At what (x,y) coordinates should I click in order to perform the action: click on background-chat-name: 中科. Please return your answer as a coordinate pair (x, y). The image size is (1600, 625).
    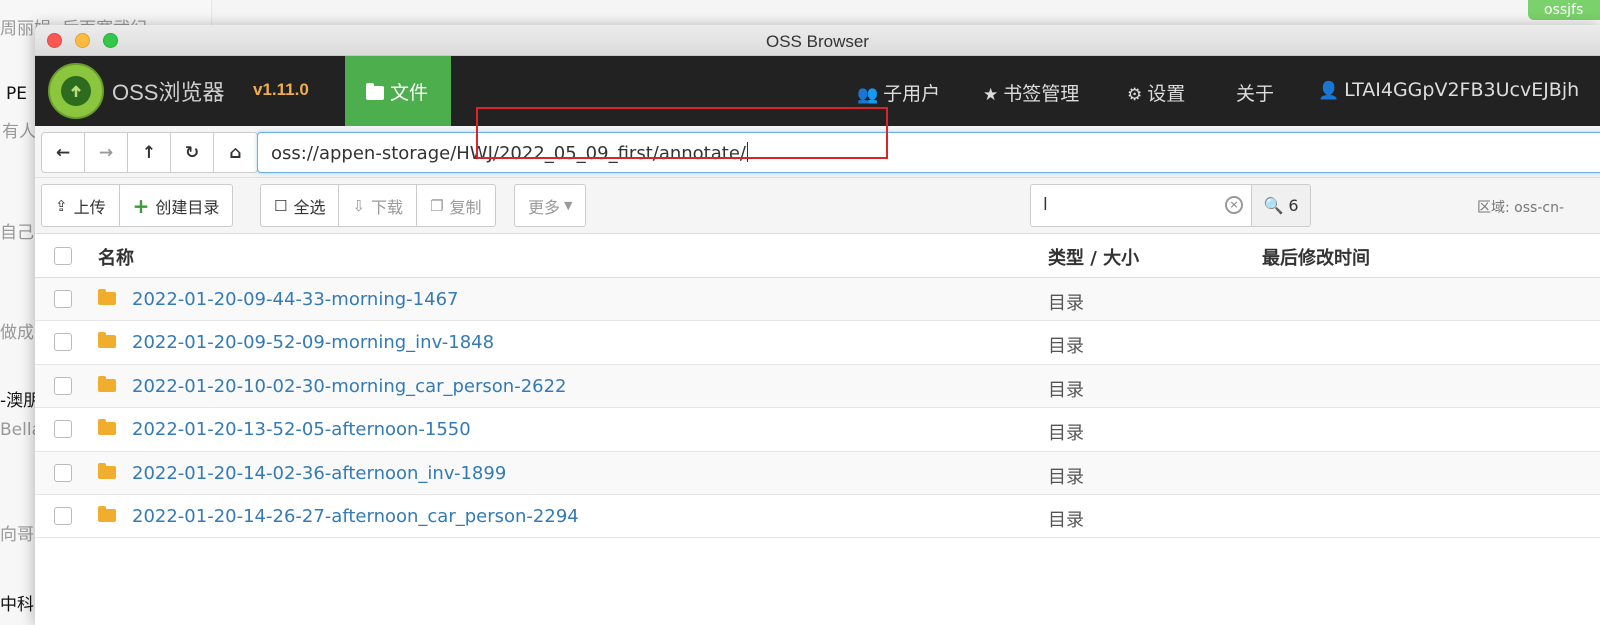
    Looking at the image, I should click on (17, 602).